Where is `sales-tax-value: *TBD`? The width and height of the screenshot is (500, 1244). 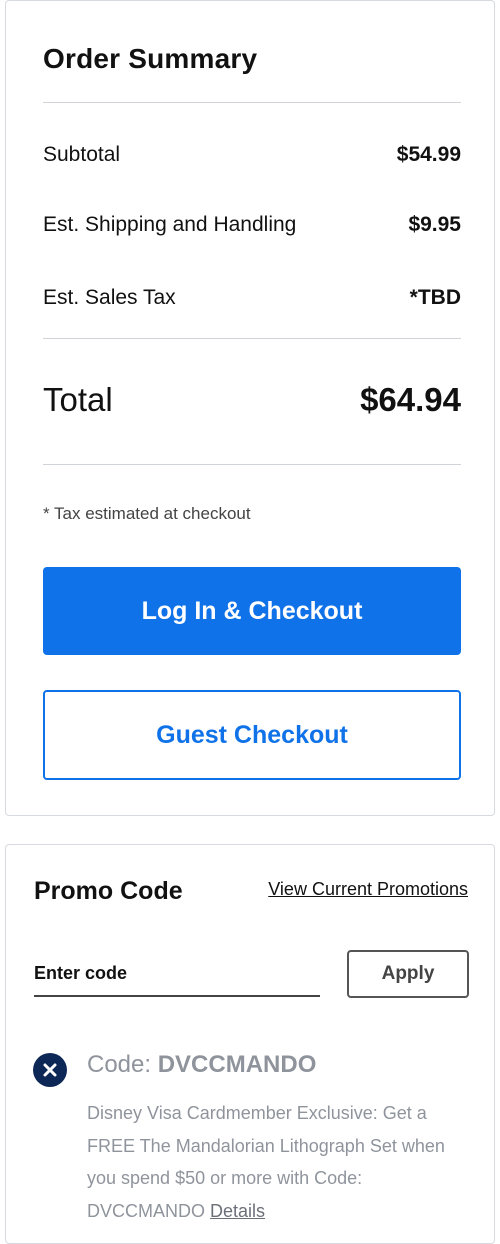
sales-tax-value: *TBD is located at coordinates (435, 297).